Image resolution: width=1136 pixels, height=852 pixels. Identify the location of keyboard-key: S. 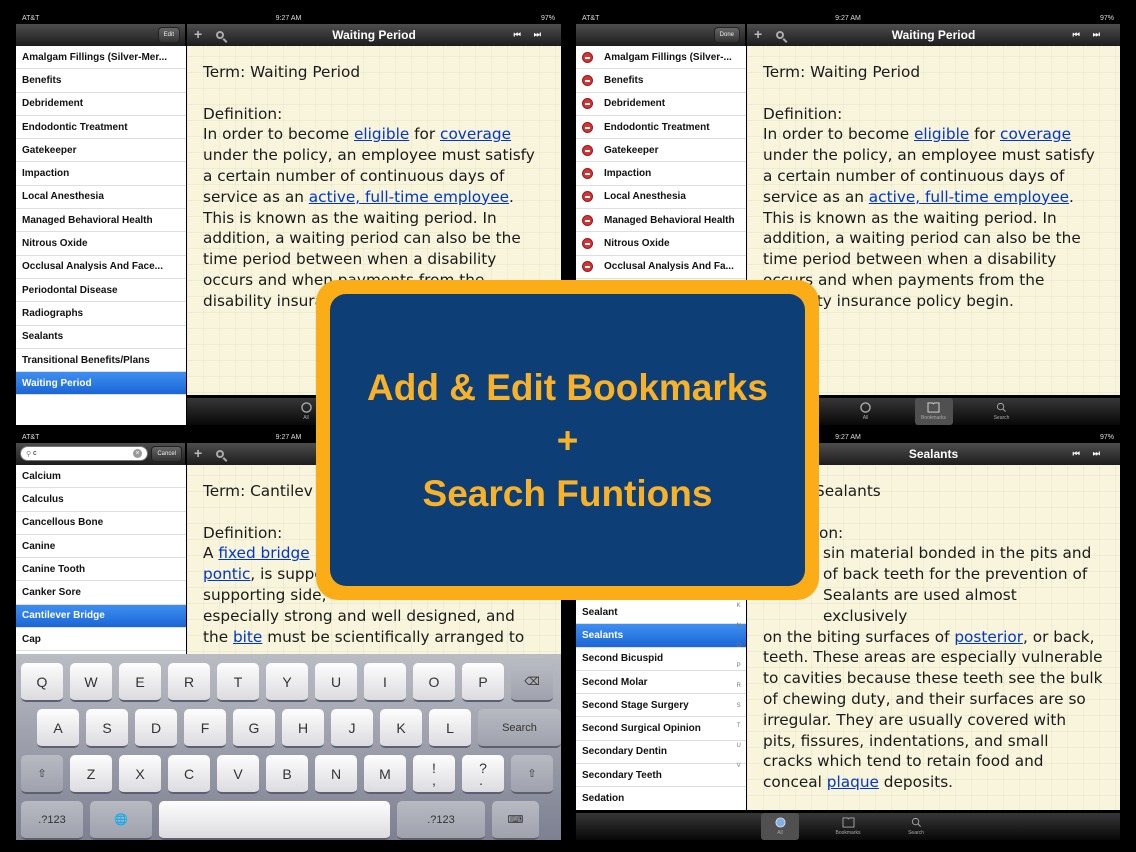
(107, 728).